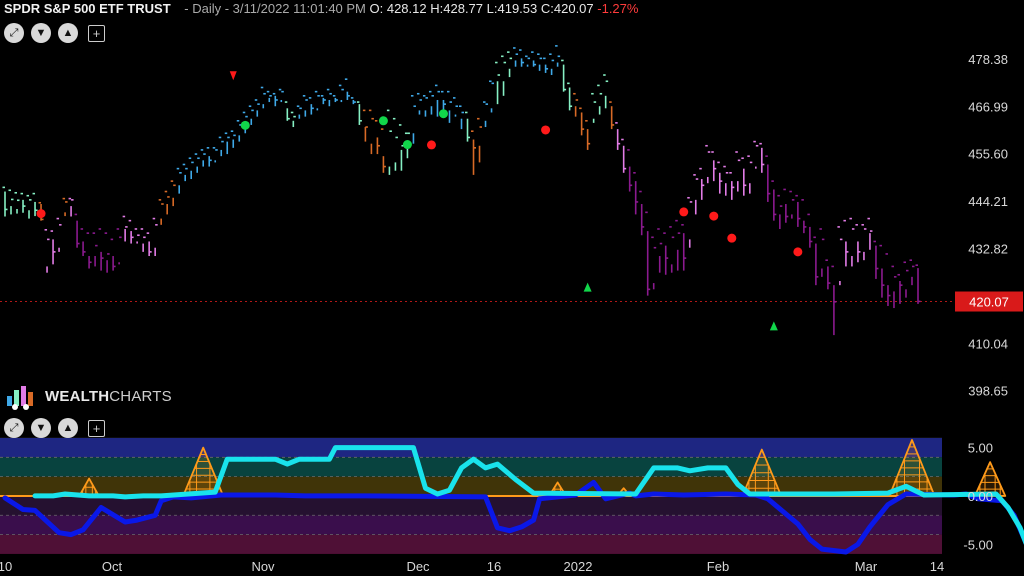 This screenshot has height=576, width=1024. I want to click on x-tick-label: 16, so click(494, 566).